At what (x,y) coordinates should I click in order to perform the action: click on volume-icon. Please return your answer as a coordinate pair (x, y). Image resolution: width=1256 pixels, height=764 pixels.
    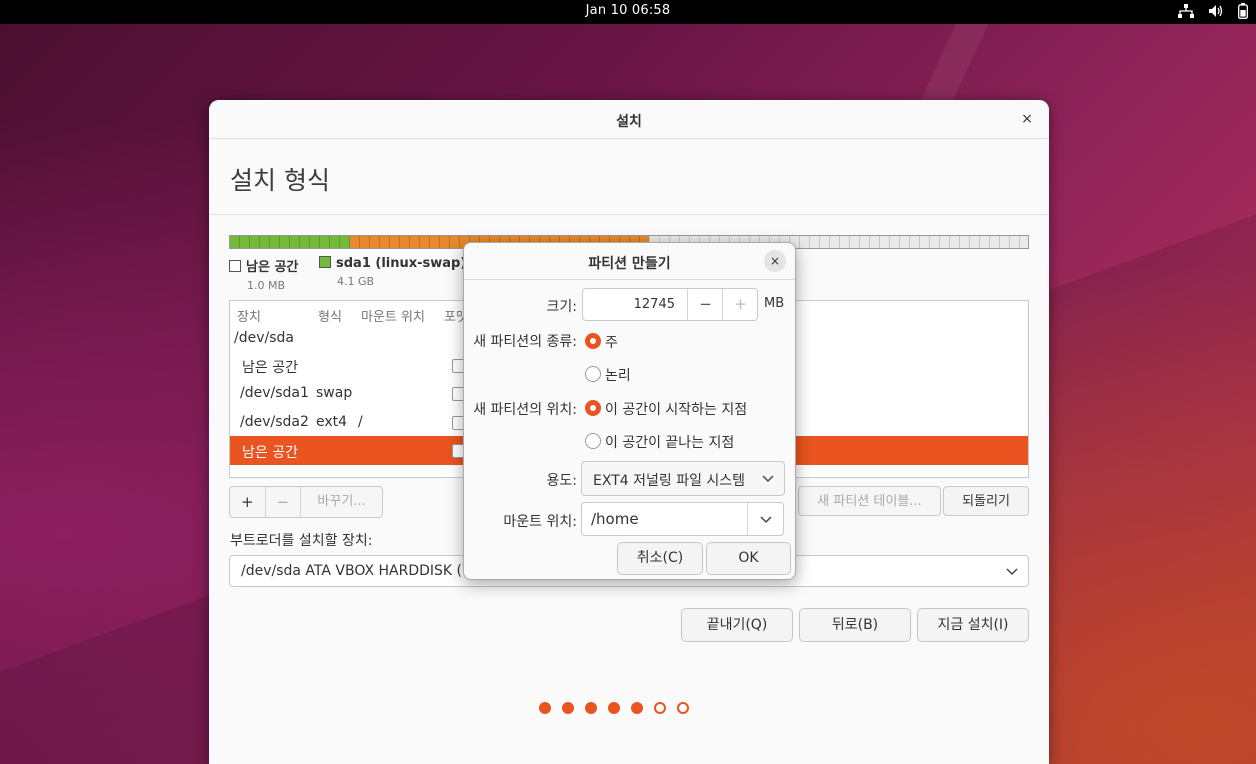
    Looking at the image, I should click on (1216, 11).